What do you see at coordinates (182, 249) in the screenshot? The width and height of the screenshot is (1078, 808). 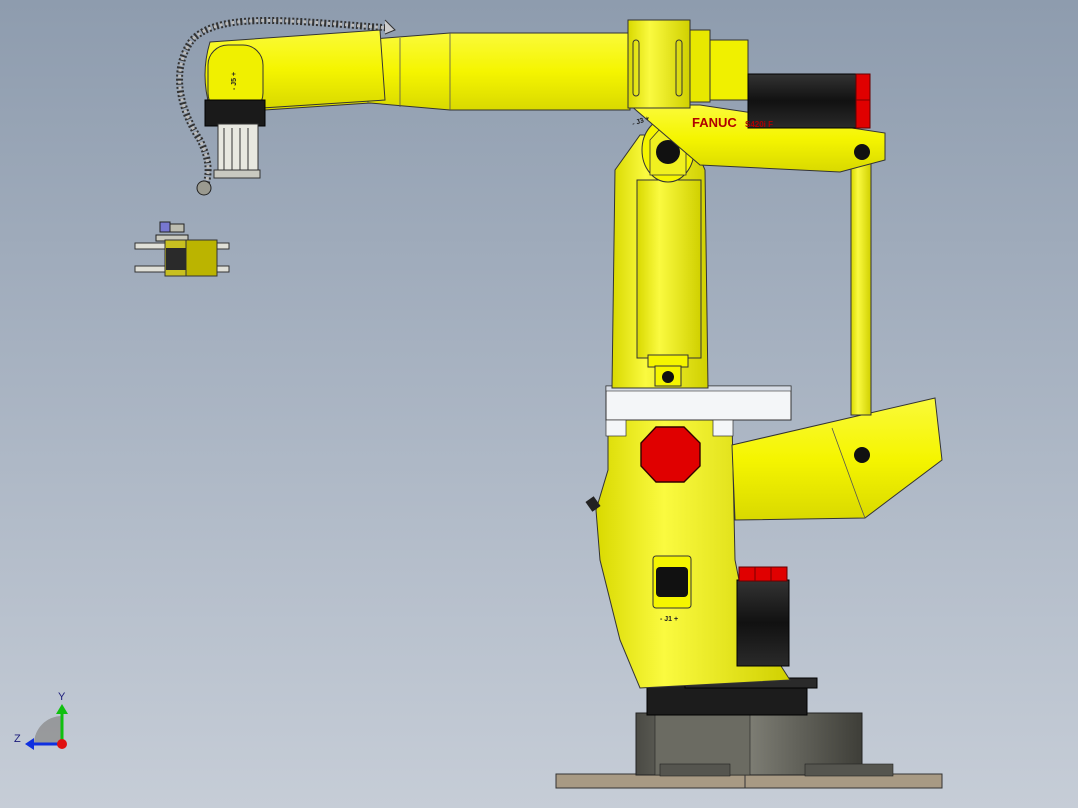 I see `gripper-icon` at bounding box center [182, 249].